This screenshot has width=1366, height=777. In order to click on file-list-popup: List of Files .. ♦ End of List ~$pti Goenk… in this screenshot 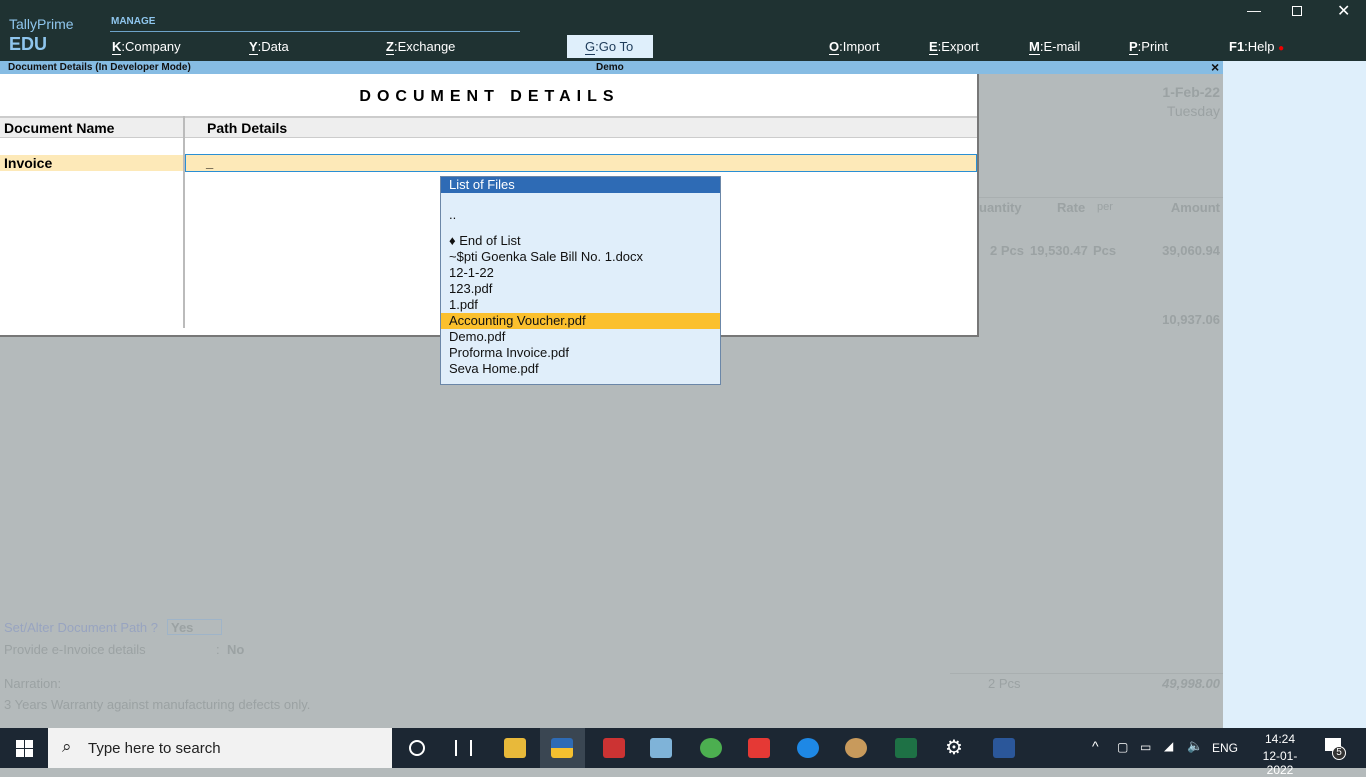, I will do `click(580, 280)`.